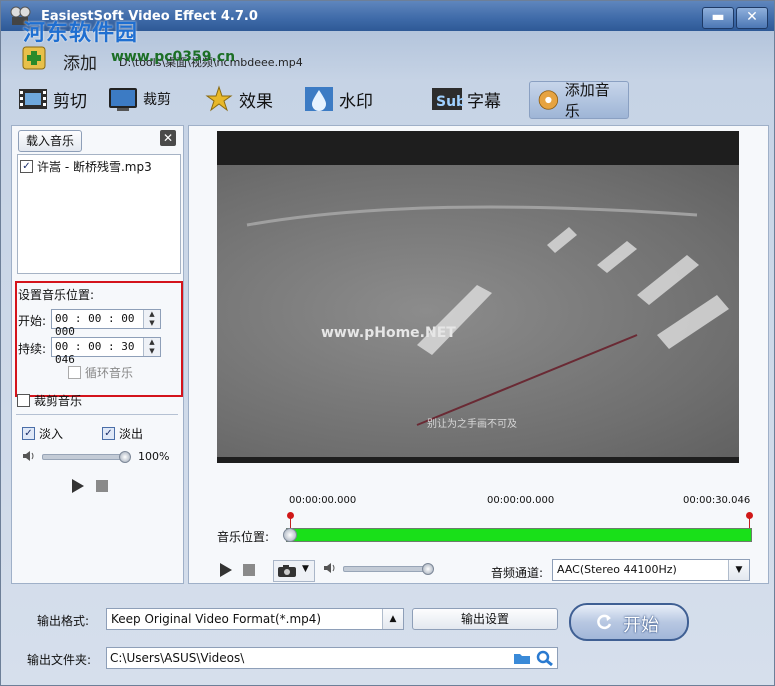 The height and width of the screenshot is (686, 775). Describe the element at coordinates (472, 424) in the screenshot. I see `video-subtitle: 别让为之手画不可及` at that location.